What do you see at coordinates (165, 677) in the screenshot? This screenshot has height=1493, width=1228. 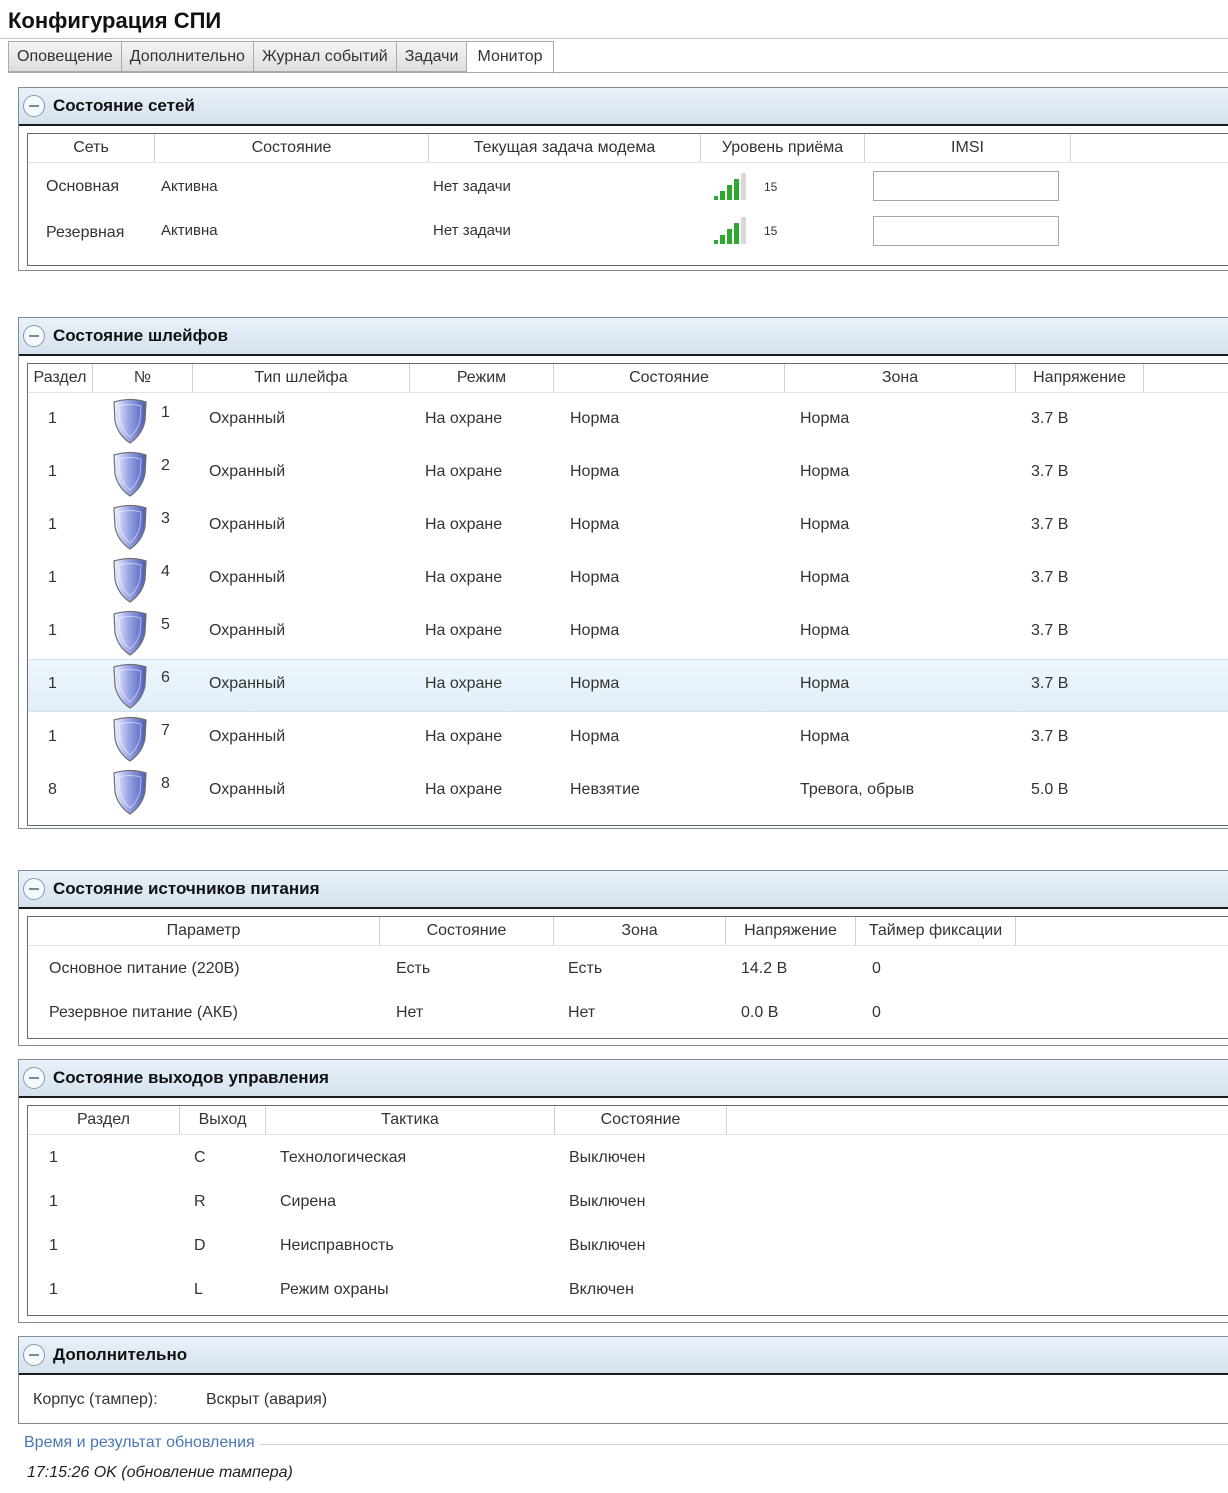 I see `loop-number: 6` at bounding box center [165, 677].